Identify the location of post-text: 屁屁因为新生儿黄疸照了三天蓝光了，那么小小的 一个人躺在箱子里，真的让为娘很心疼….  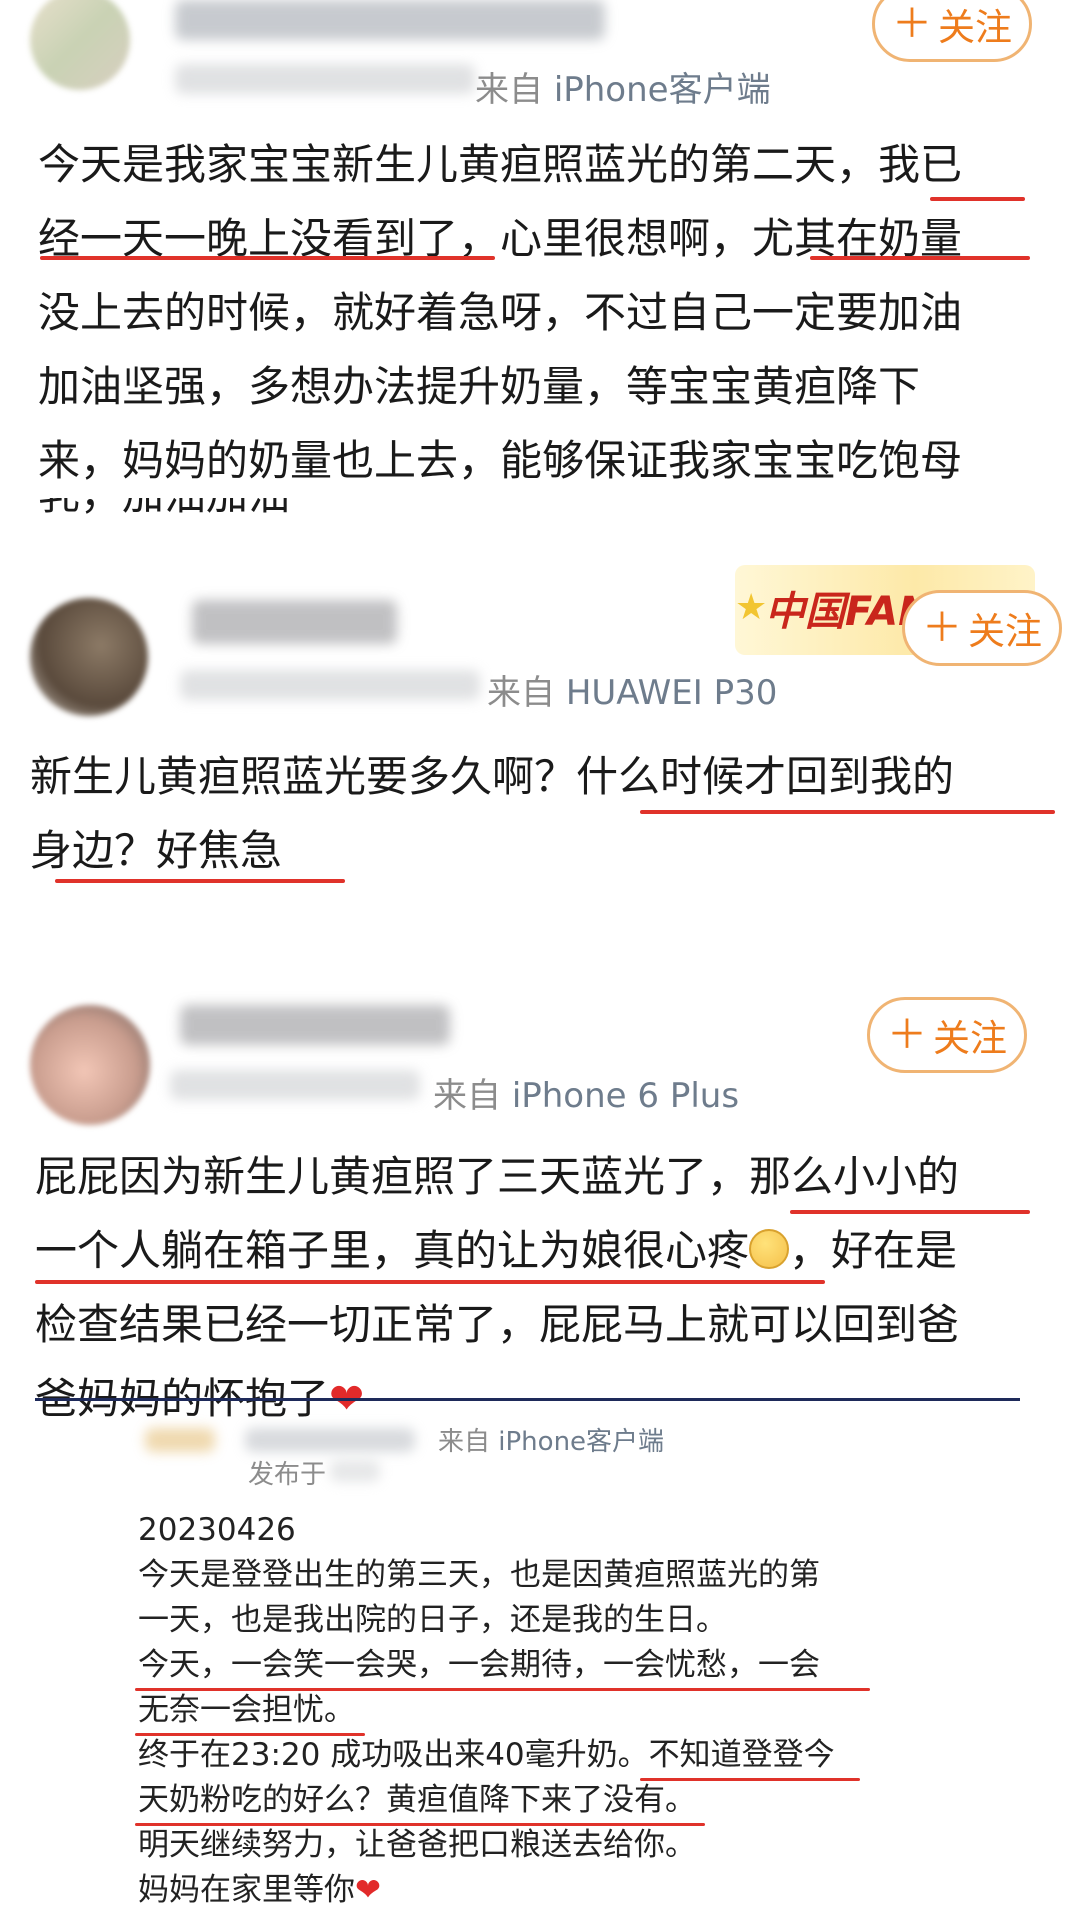
(497, 1288).